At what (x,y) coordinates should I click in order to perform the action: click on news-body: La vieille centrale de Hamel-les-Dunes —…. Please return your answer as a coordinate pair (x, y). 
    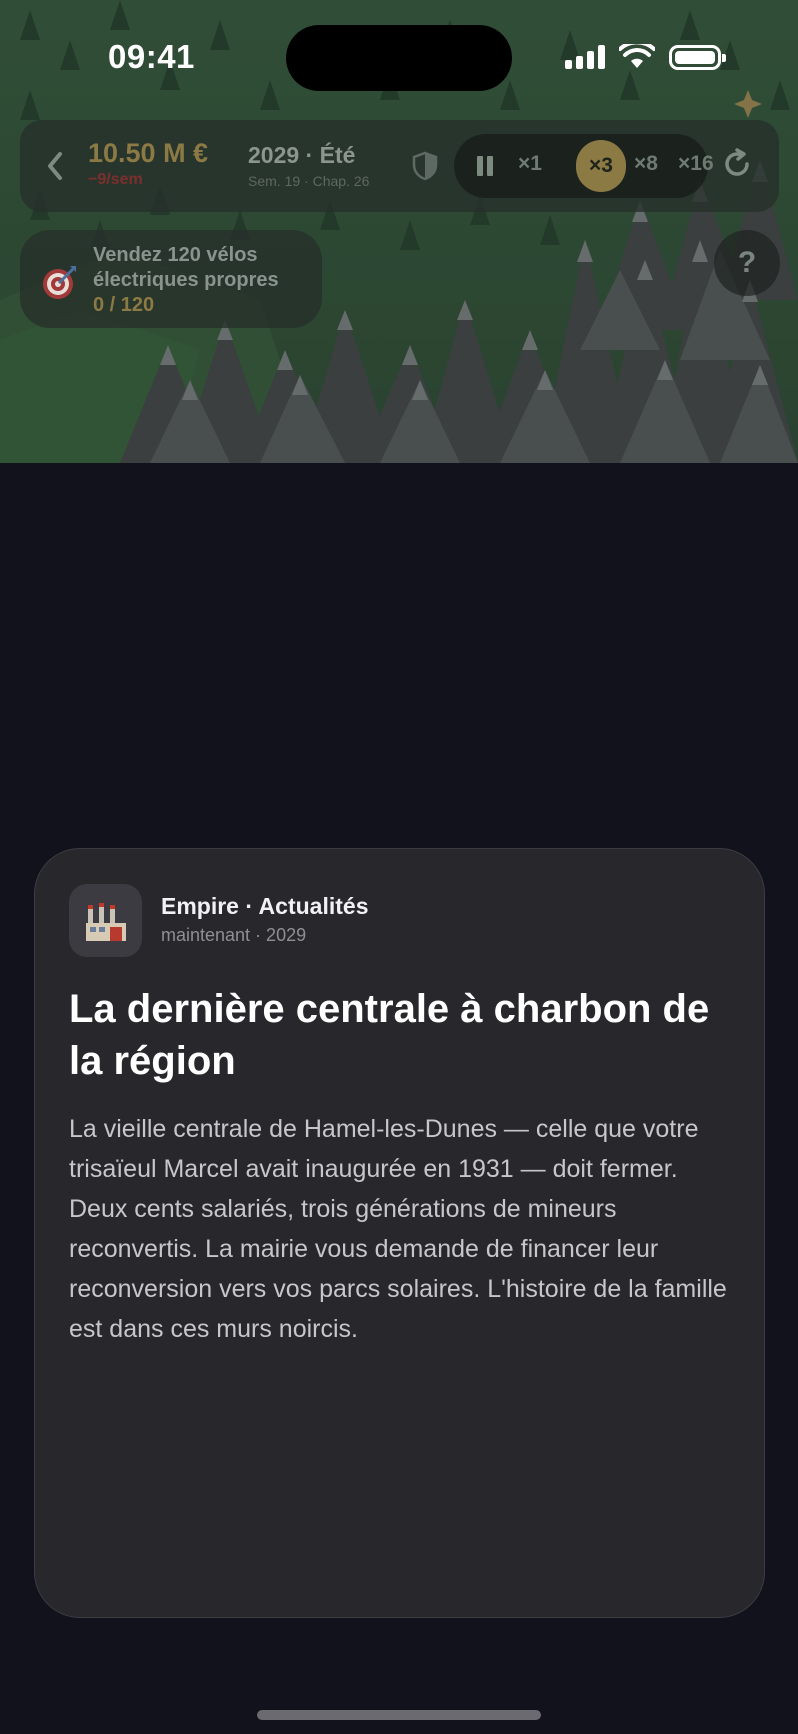
    Looking at the image, I should click on (398, 1229).